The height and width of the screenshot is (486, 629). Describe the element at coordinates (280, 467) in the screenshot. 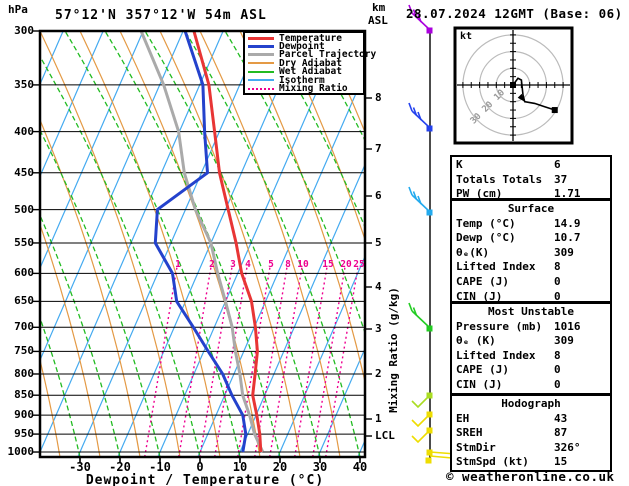

I see `temp-tick-label: 20` at that location.